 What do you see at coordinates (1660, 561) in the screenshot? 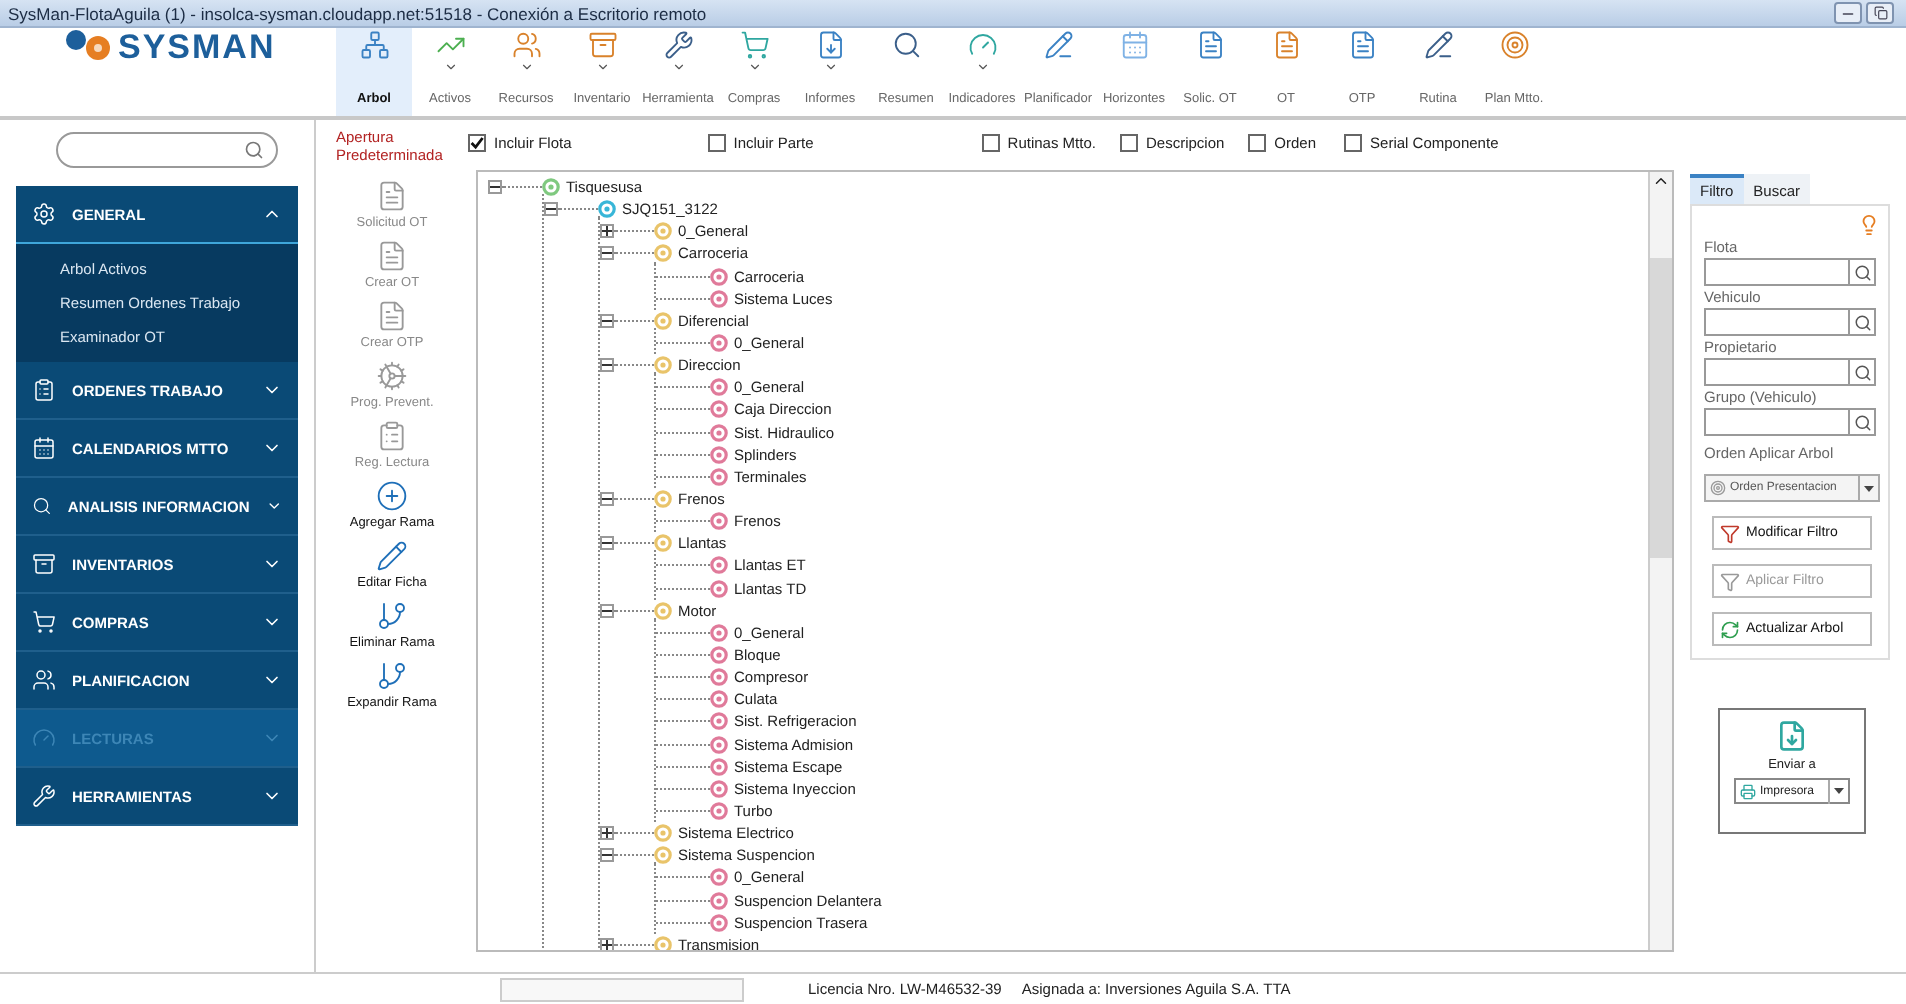
I see `scroll-bar` at bounding box center [1660, 561].